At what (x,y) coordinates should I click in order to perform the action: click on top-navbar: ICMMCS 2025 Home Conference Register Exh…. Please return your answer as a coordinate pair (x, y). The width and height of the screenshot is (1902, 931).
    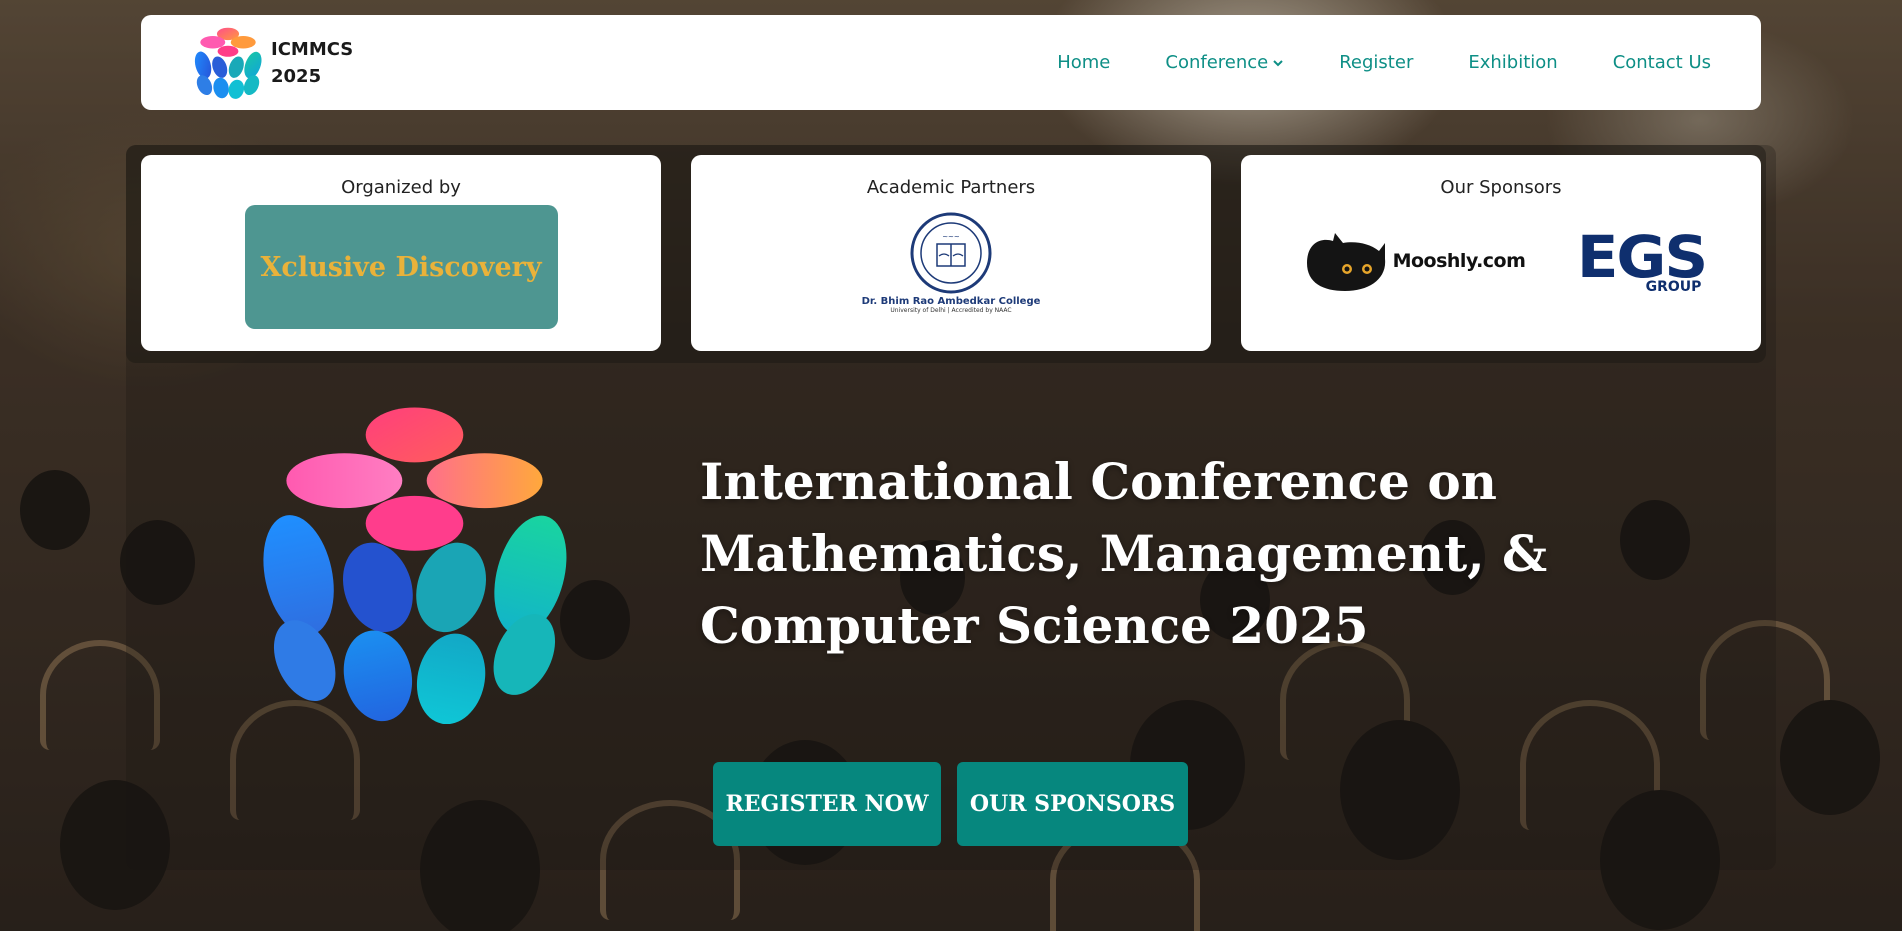
    Looking at the image, I should click on (951, 62).